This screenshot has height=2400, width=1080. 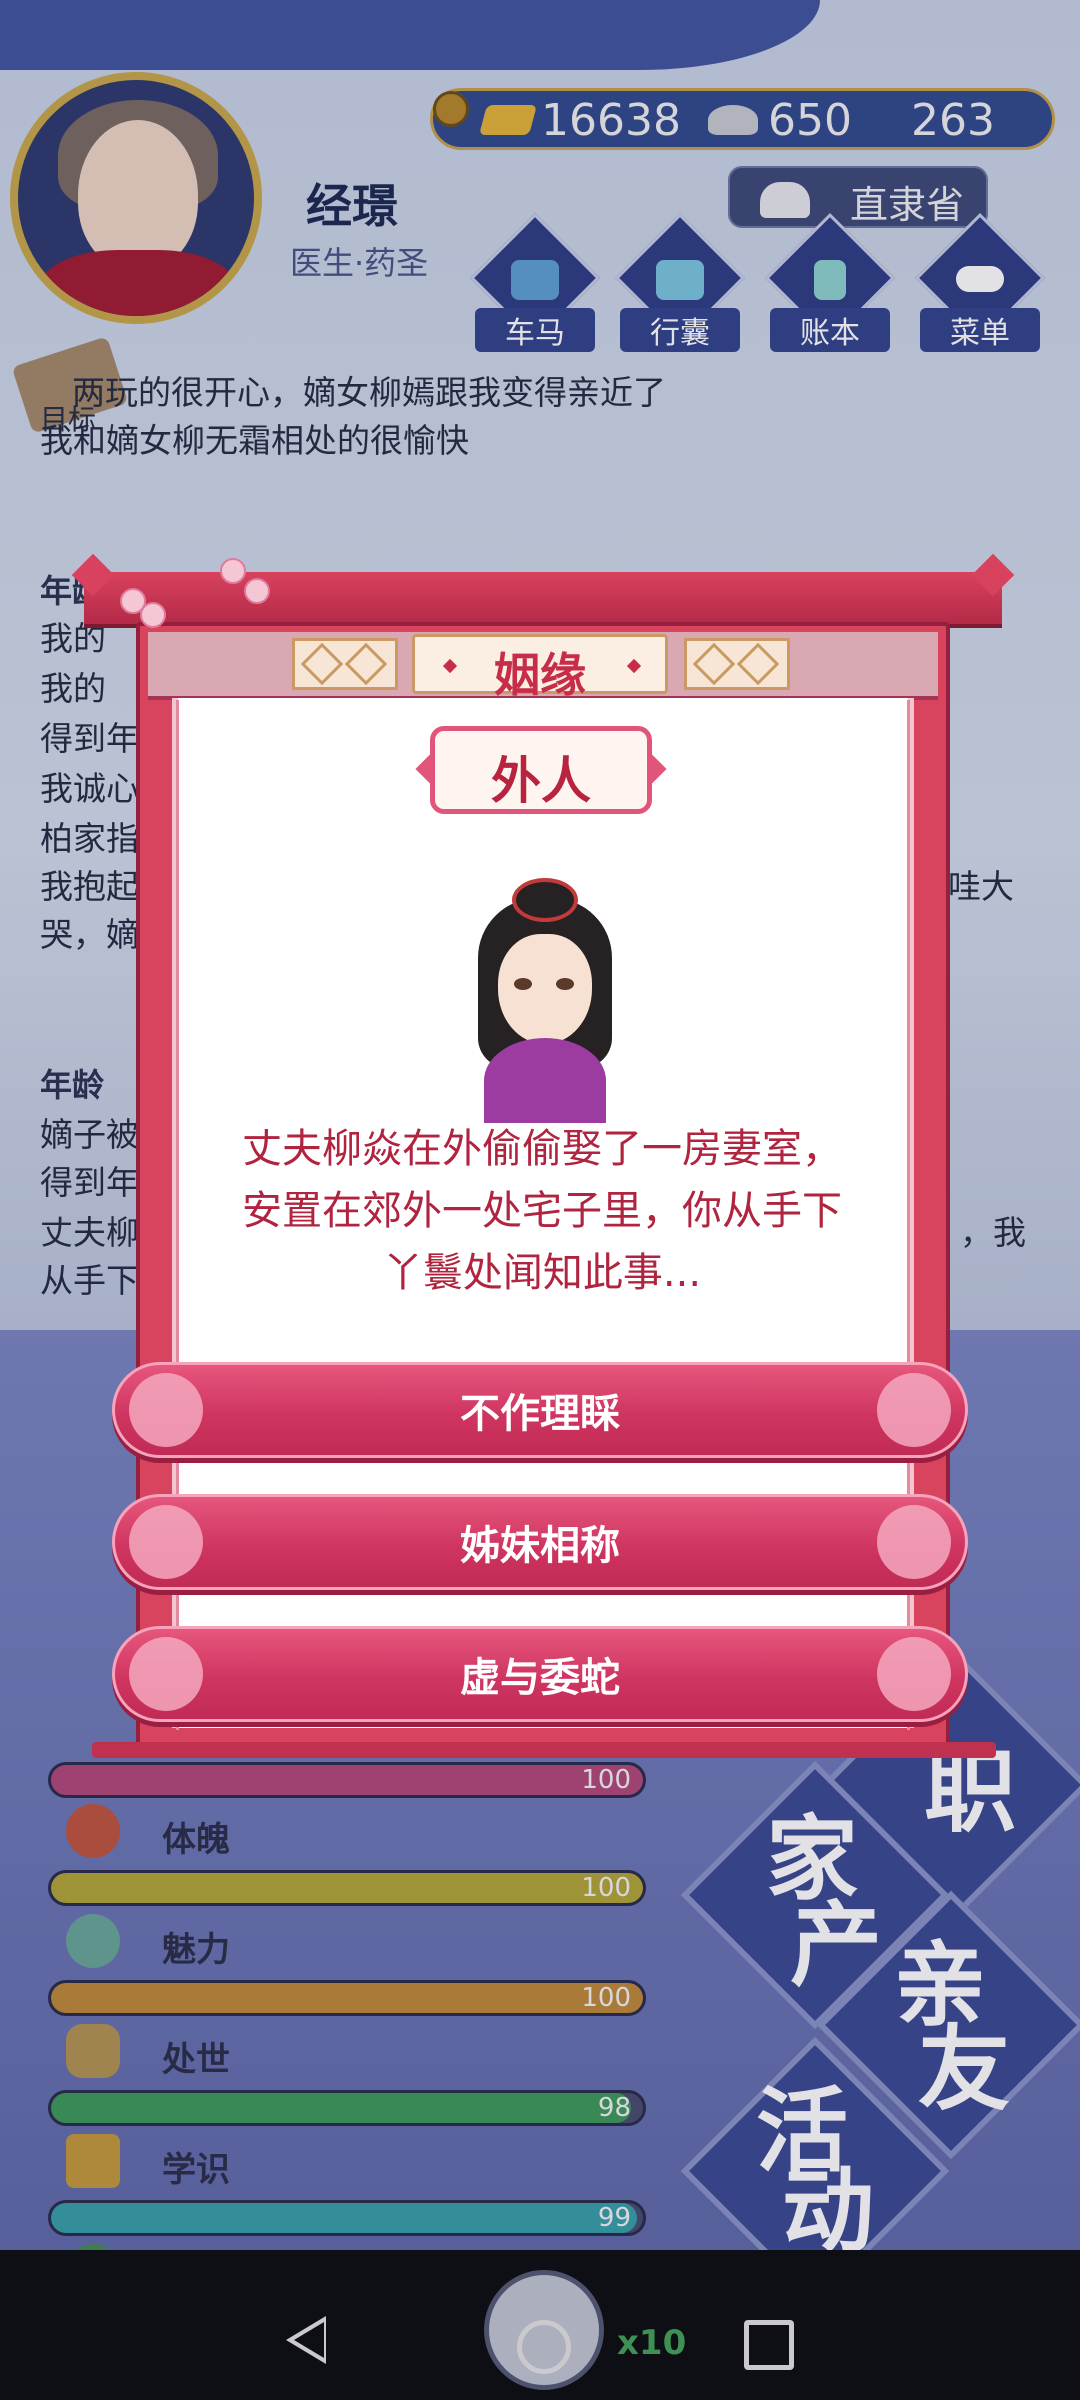 I want to click on event-line: 安置在郊外一处宅子里，你从手下, so click(x=542, y=1211).